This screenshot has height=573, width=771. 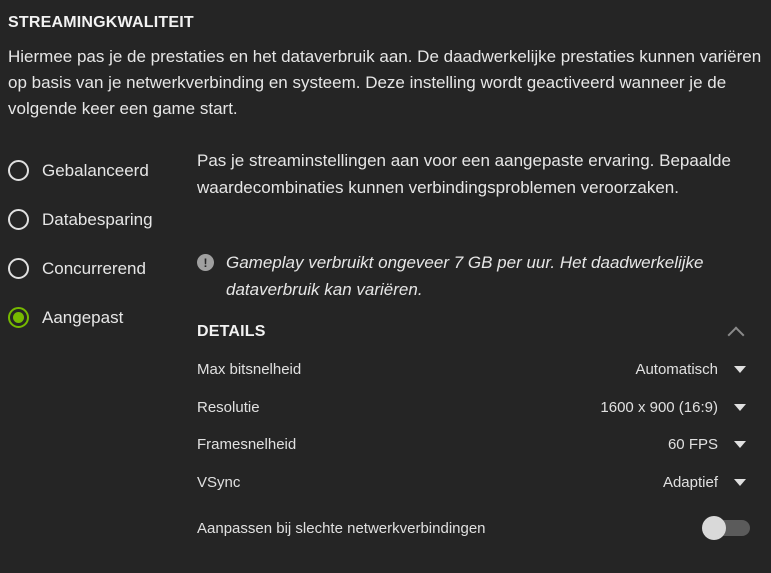 I want to click on radio-label: Databesparing, so click(x=97, y=219).